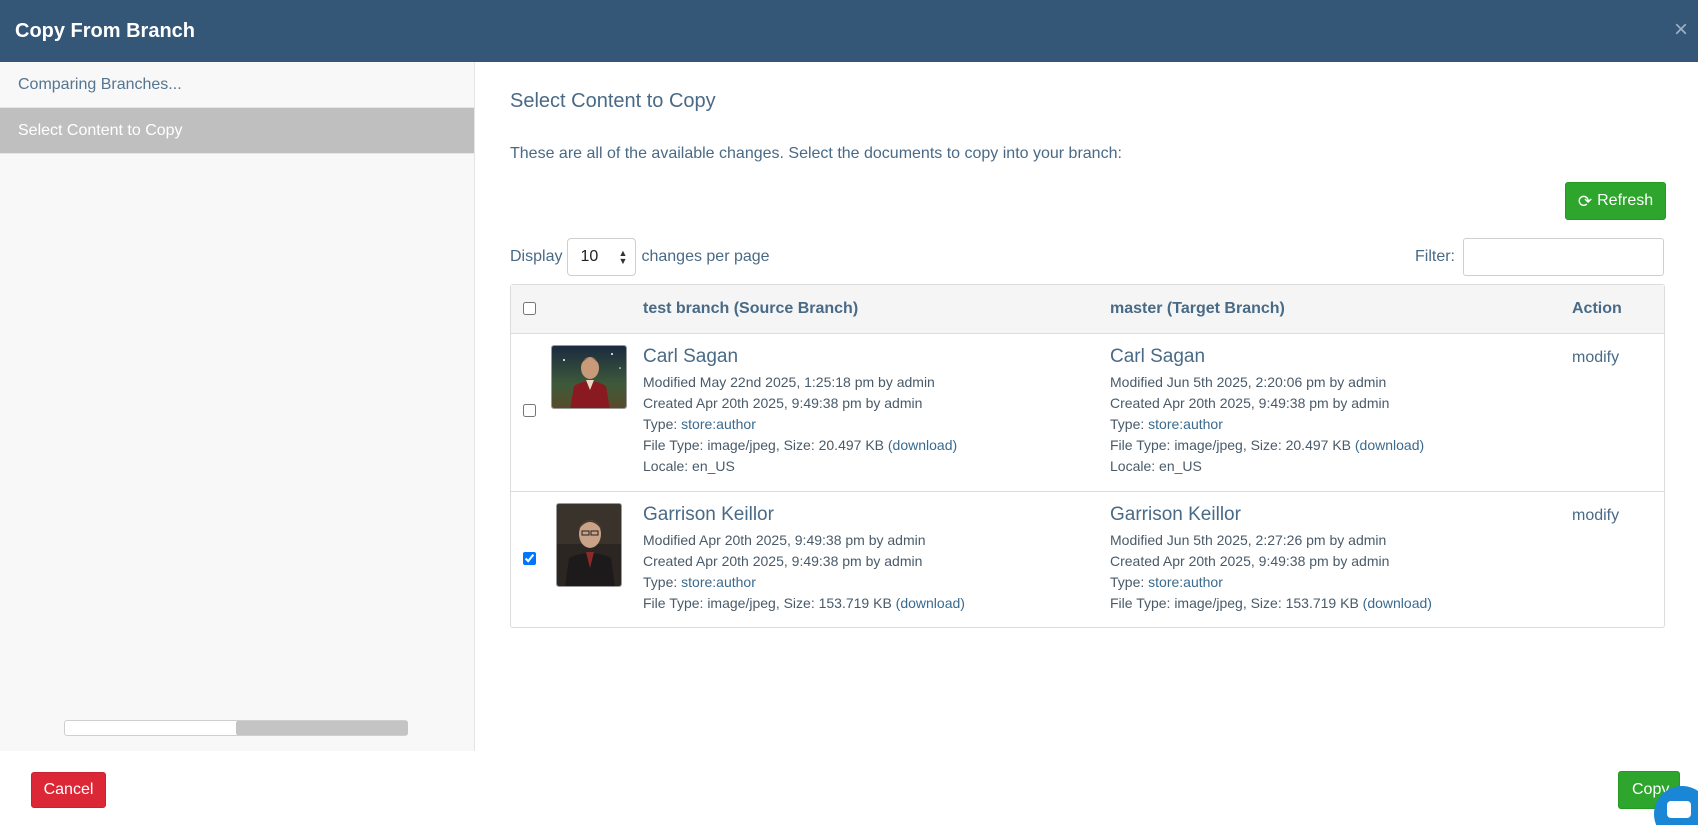 The image size is (1698, 825). I want to click on select-all-checkbox, so click(529, 308).